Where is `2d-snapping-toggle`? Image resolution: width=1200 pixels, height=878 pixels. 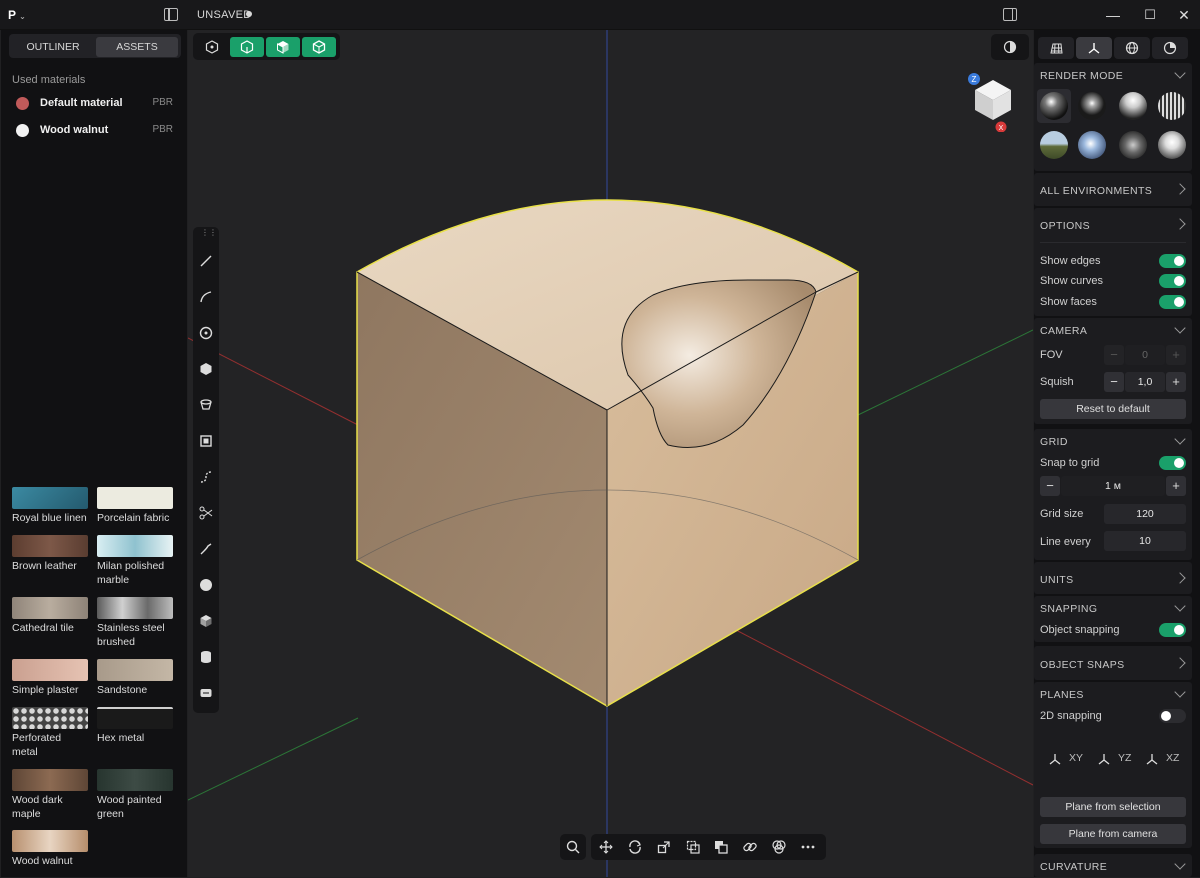 2d-snapping-toggle is located at coordinates (1172, 716).